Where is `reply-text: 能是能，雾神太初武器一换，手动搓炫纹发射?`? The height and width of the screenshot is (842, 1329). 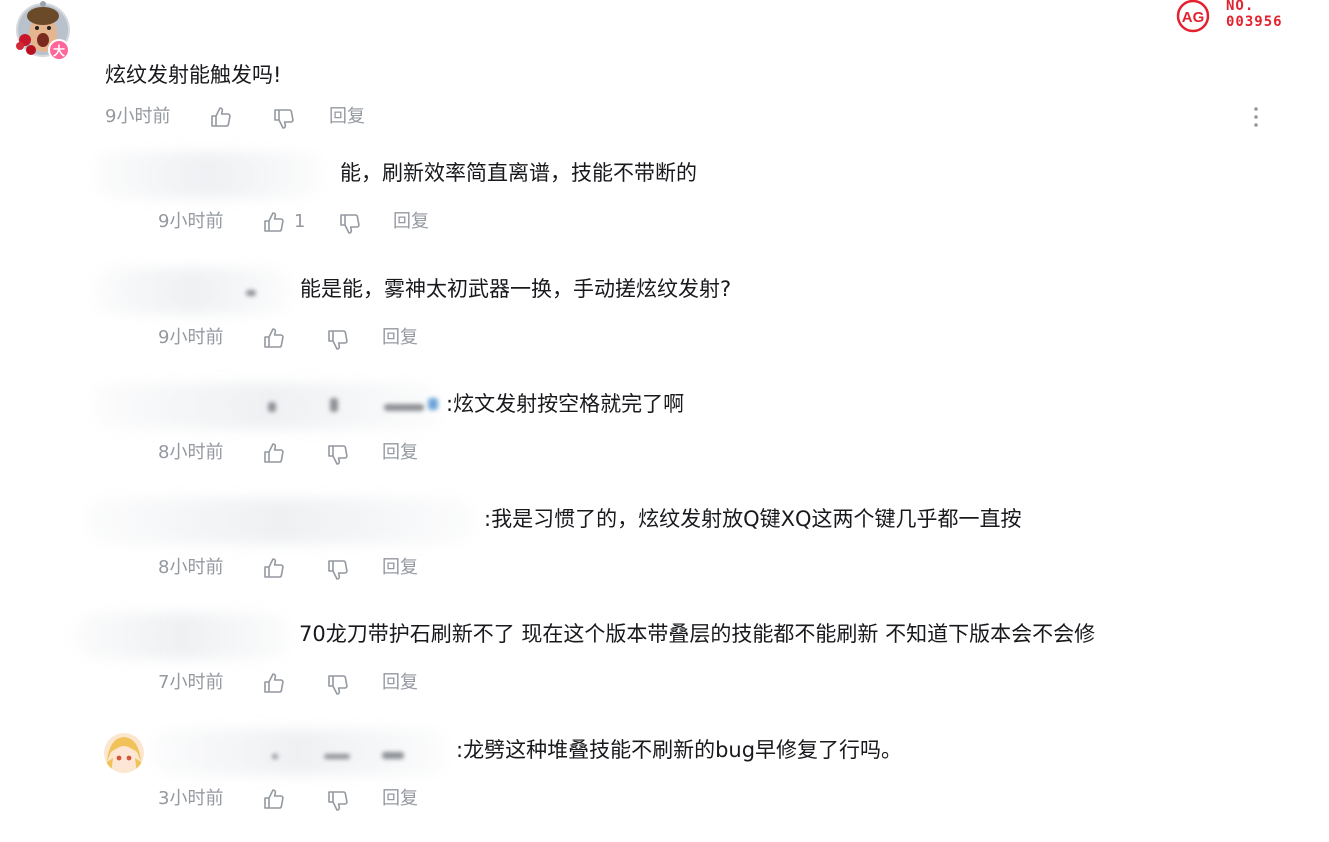
reply-text: 能是能，雾神太初武器一换，手动搓炫纹发射? is located at coordinates (516, 289).